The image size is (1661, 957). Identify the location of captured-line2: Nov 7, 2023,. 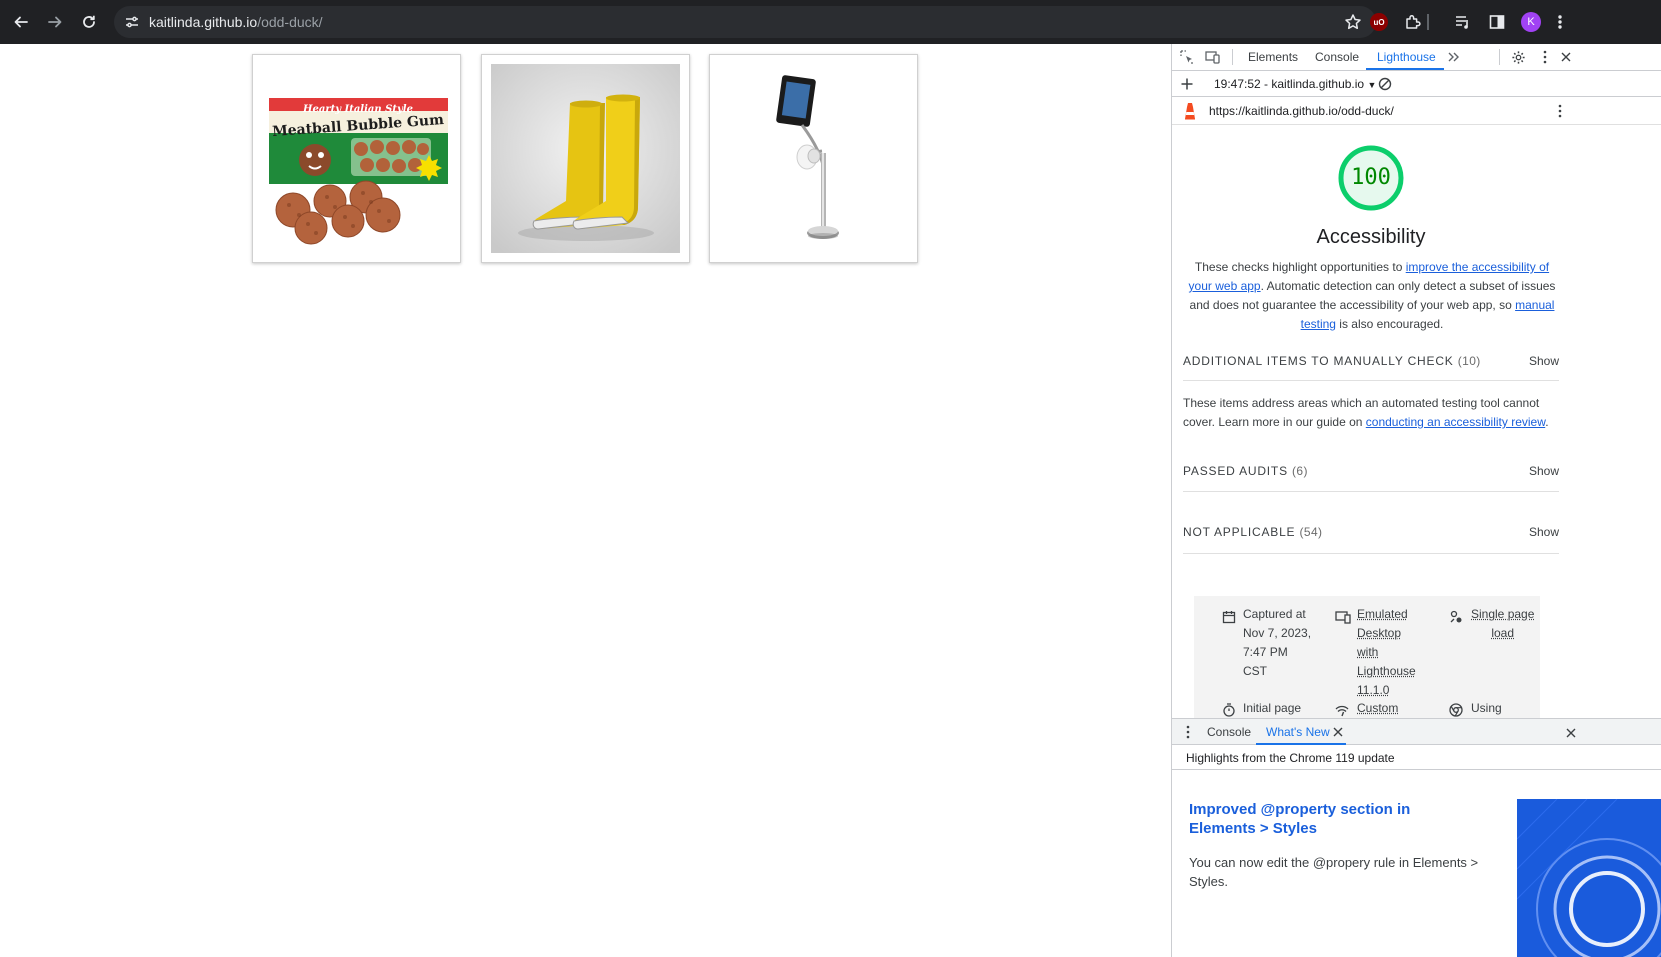
(1277, 633).